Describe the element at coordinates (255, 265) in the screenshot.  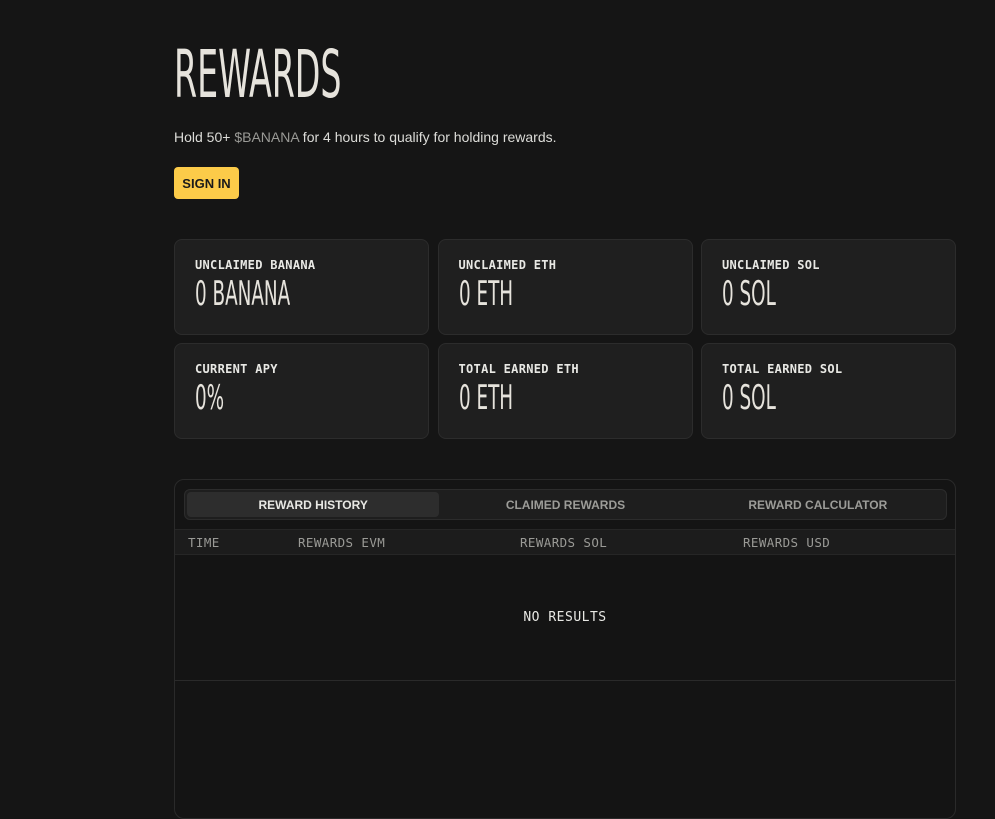
I see `stat-label: UNCLAIMED BANANA` at that location.